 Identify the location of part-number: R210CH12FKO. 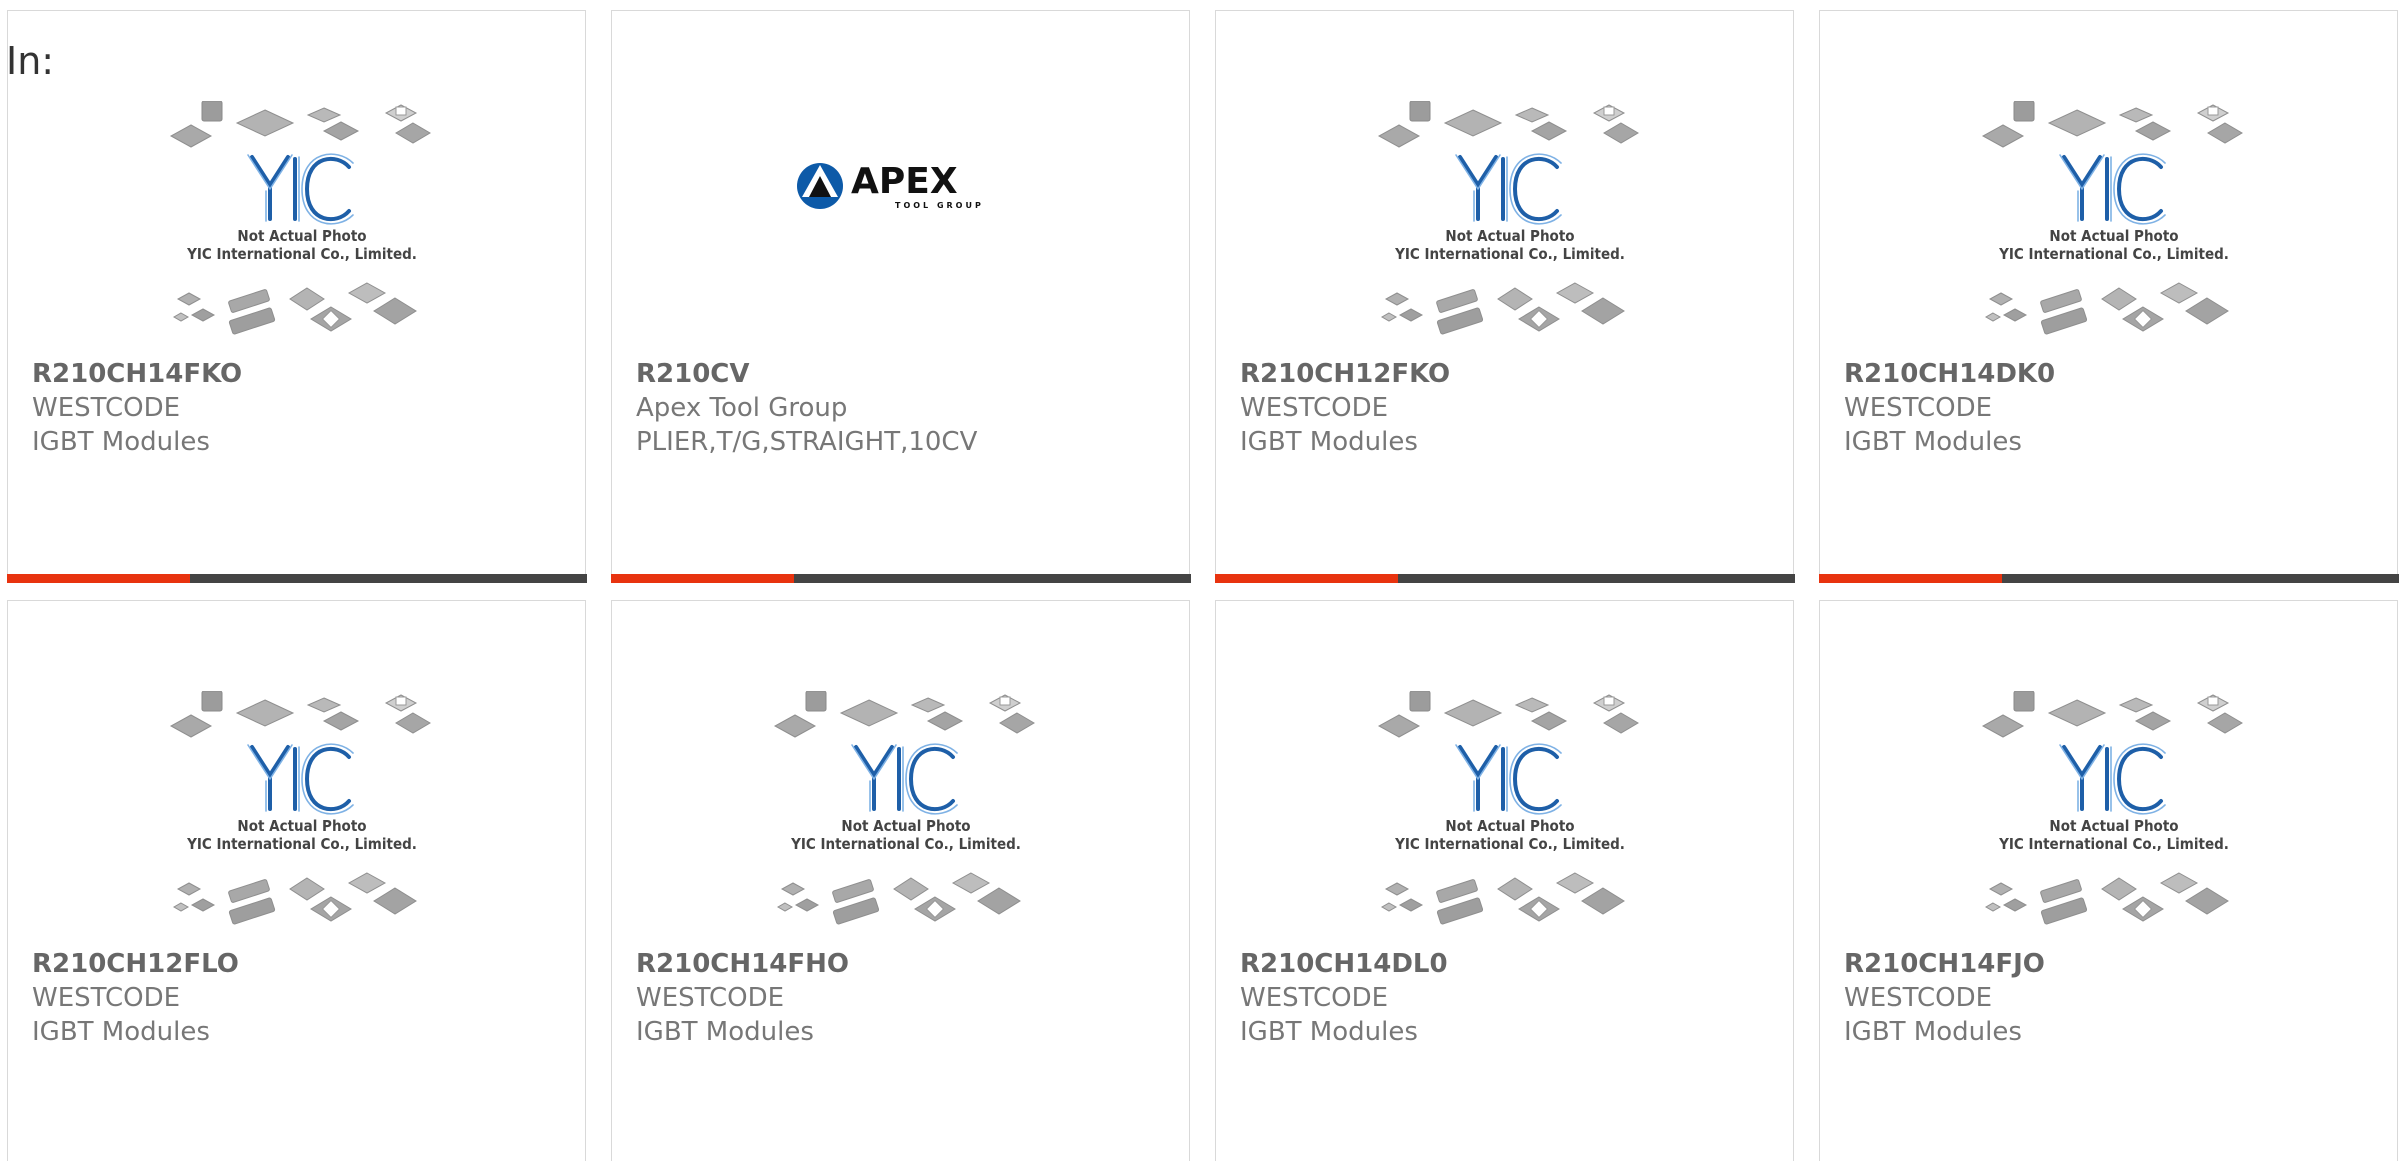
(1345, 374).